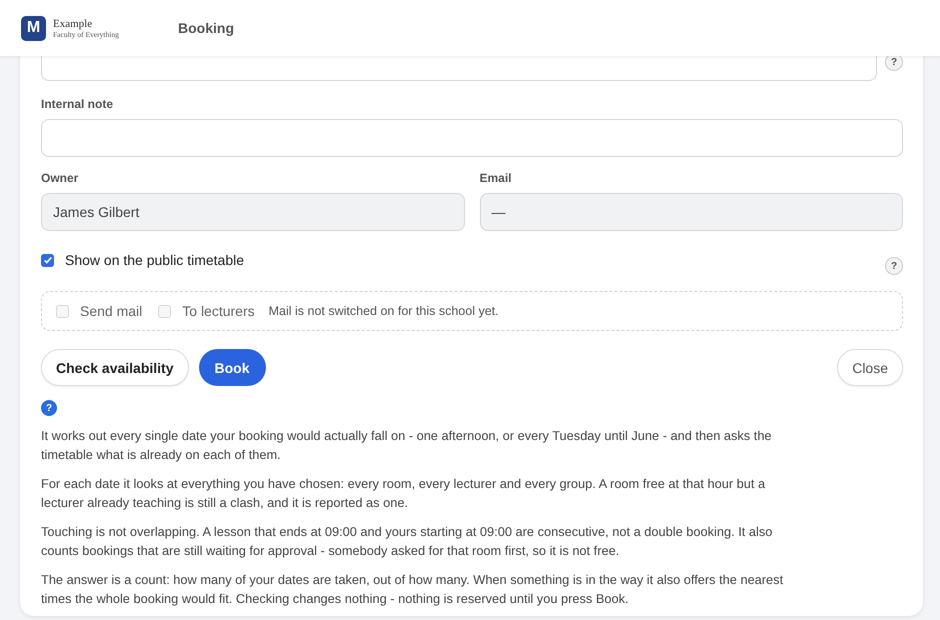  Describe the element at coordinates (77, 104) in the screenshot. I see `field-label: Internal note` at that location.